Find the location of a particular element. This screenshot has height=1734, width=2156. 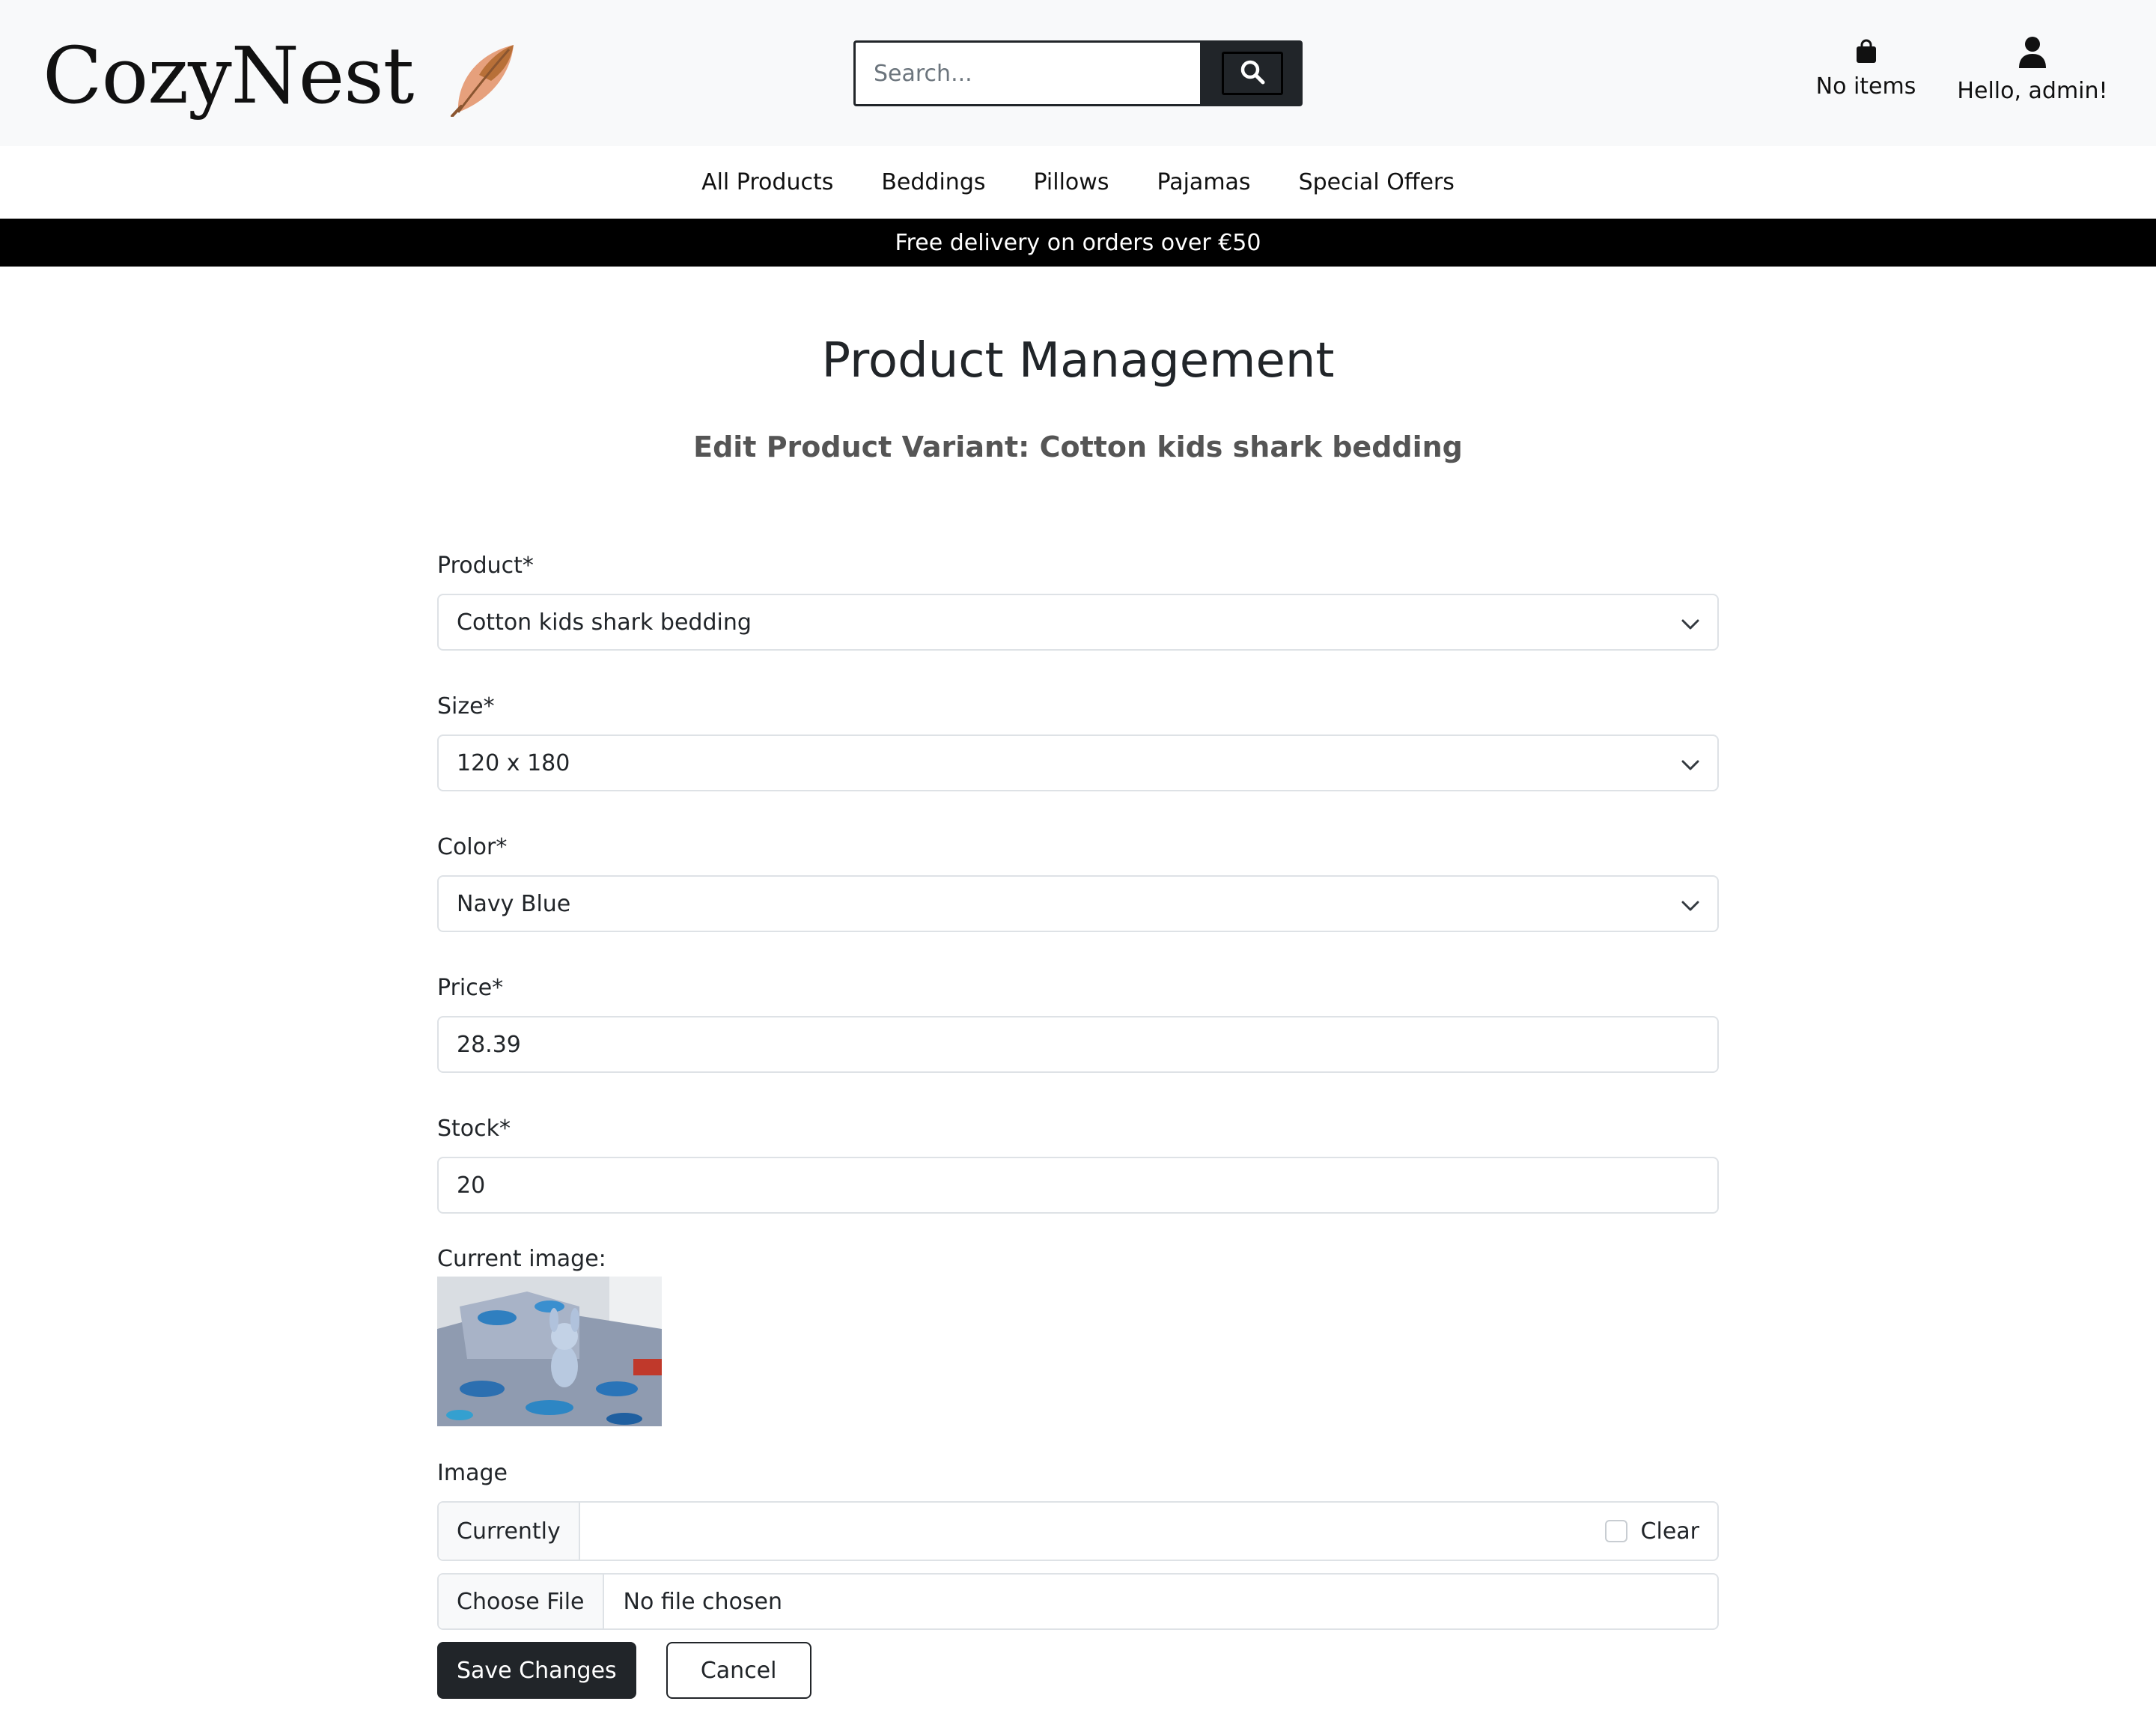

delivery-banner-text: Free delivery on orders over €50 is located at coordinates (1078, 242).